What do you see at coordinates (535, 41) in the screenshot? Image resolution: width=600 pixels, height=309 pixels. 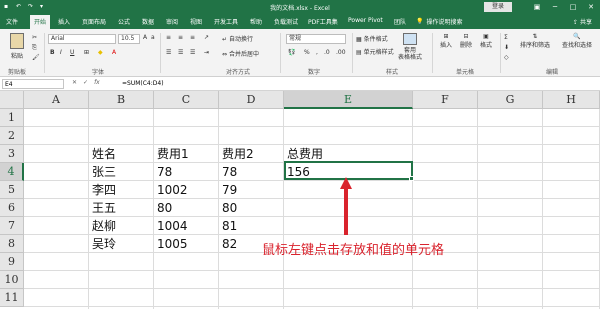 I see `sort-filter-button: ⇅ 排序和筛选` at bounding box center [535, 41].